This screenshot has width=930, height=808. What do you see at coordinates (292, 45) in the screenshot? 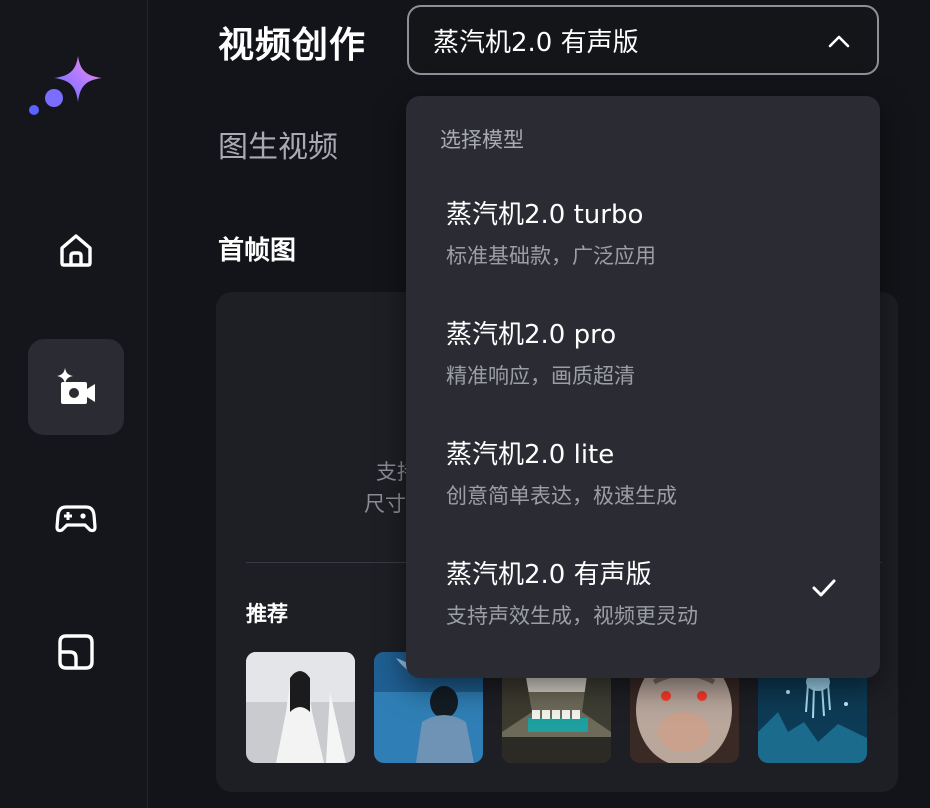
I see `page-title: 视频创作` at bounding box center [292, 45].